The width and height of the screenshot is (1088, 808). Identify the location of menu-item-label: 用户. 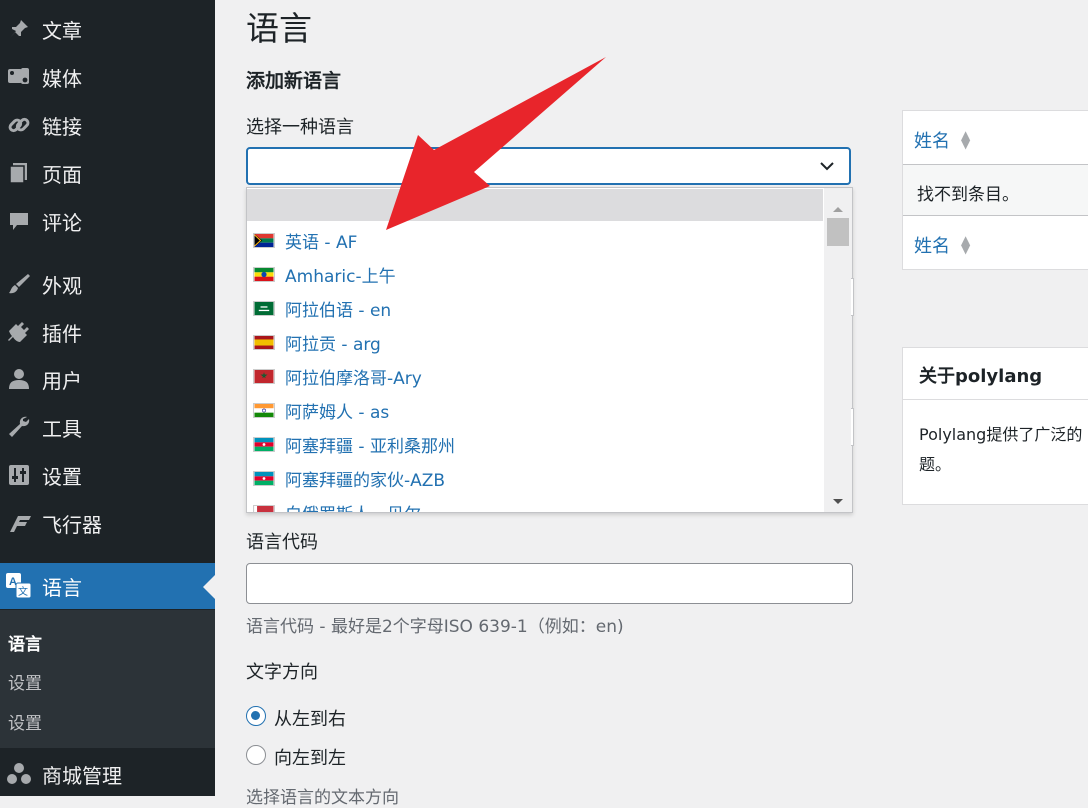
(62, 380).